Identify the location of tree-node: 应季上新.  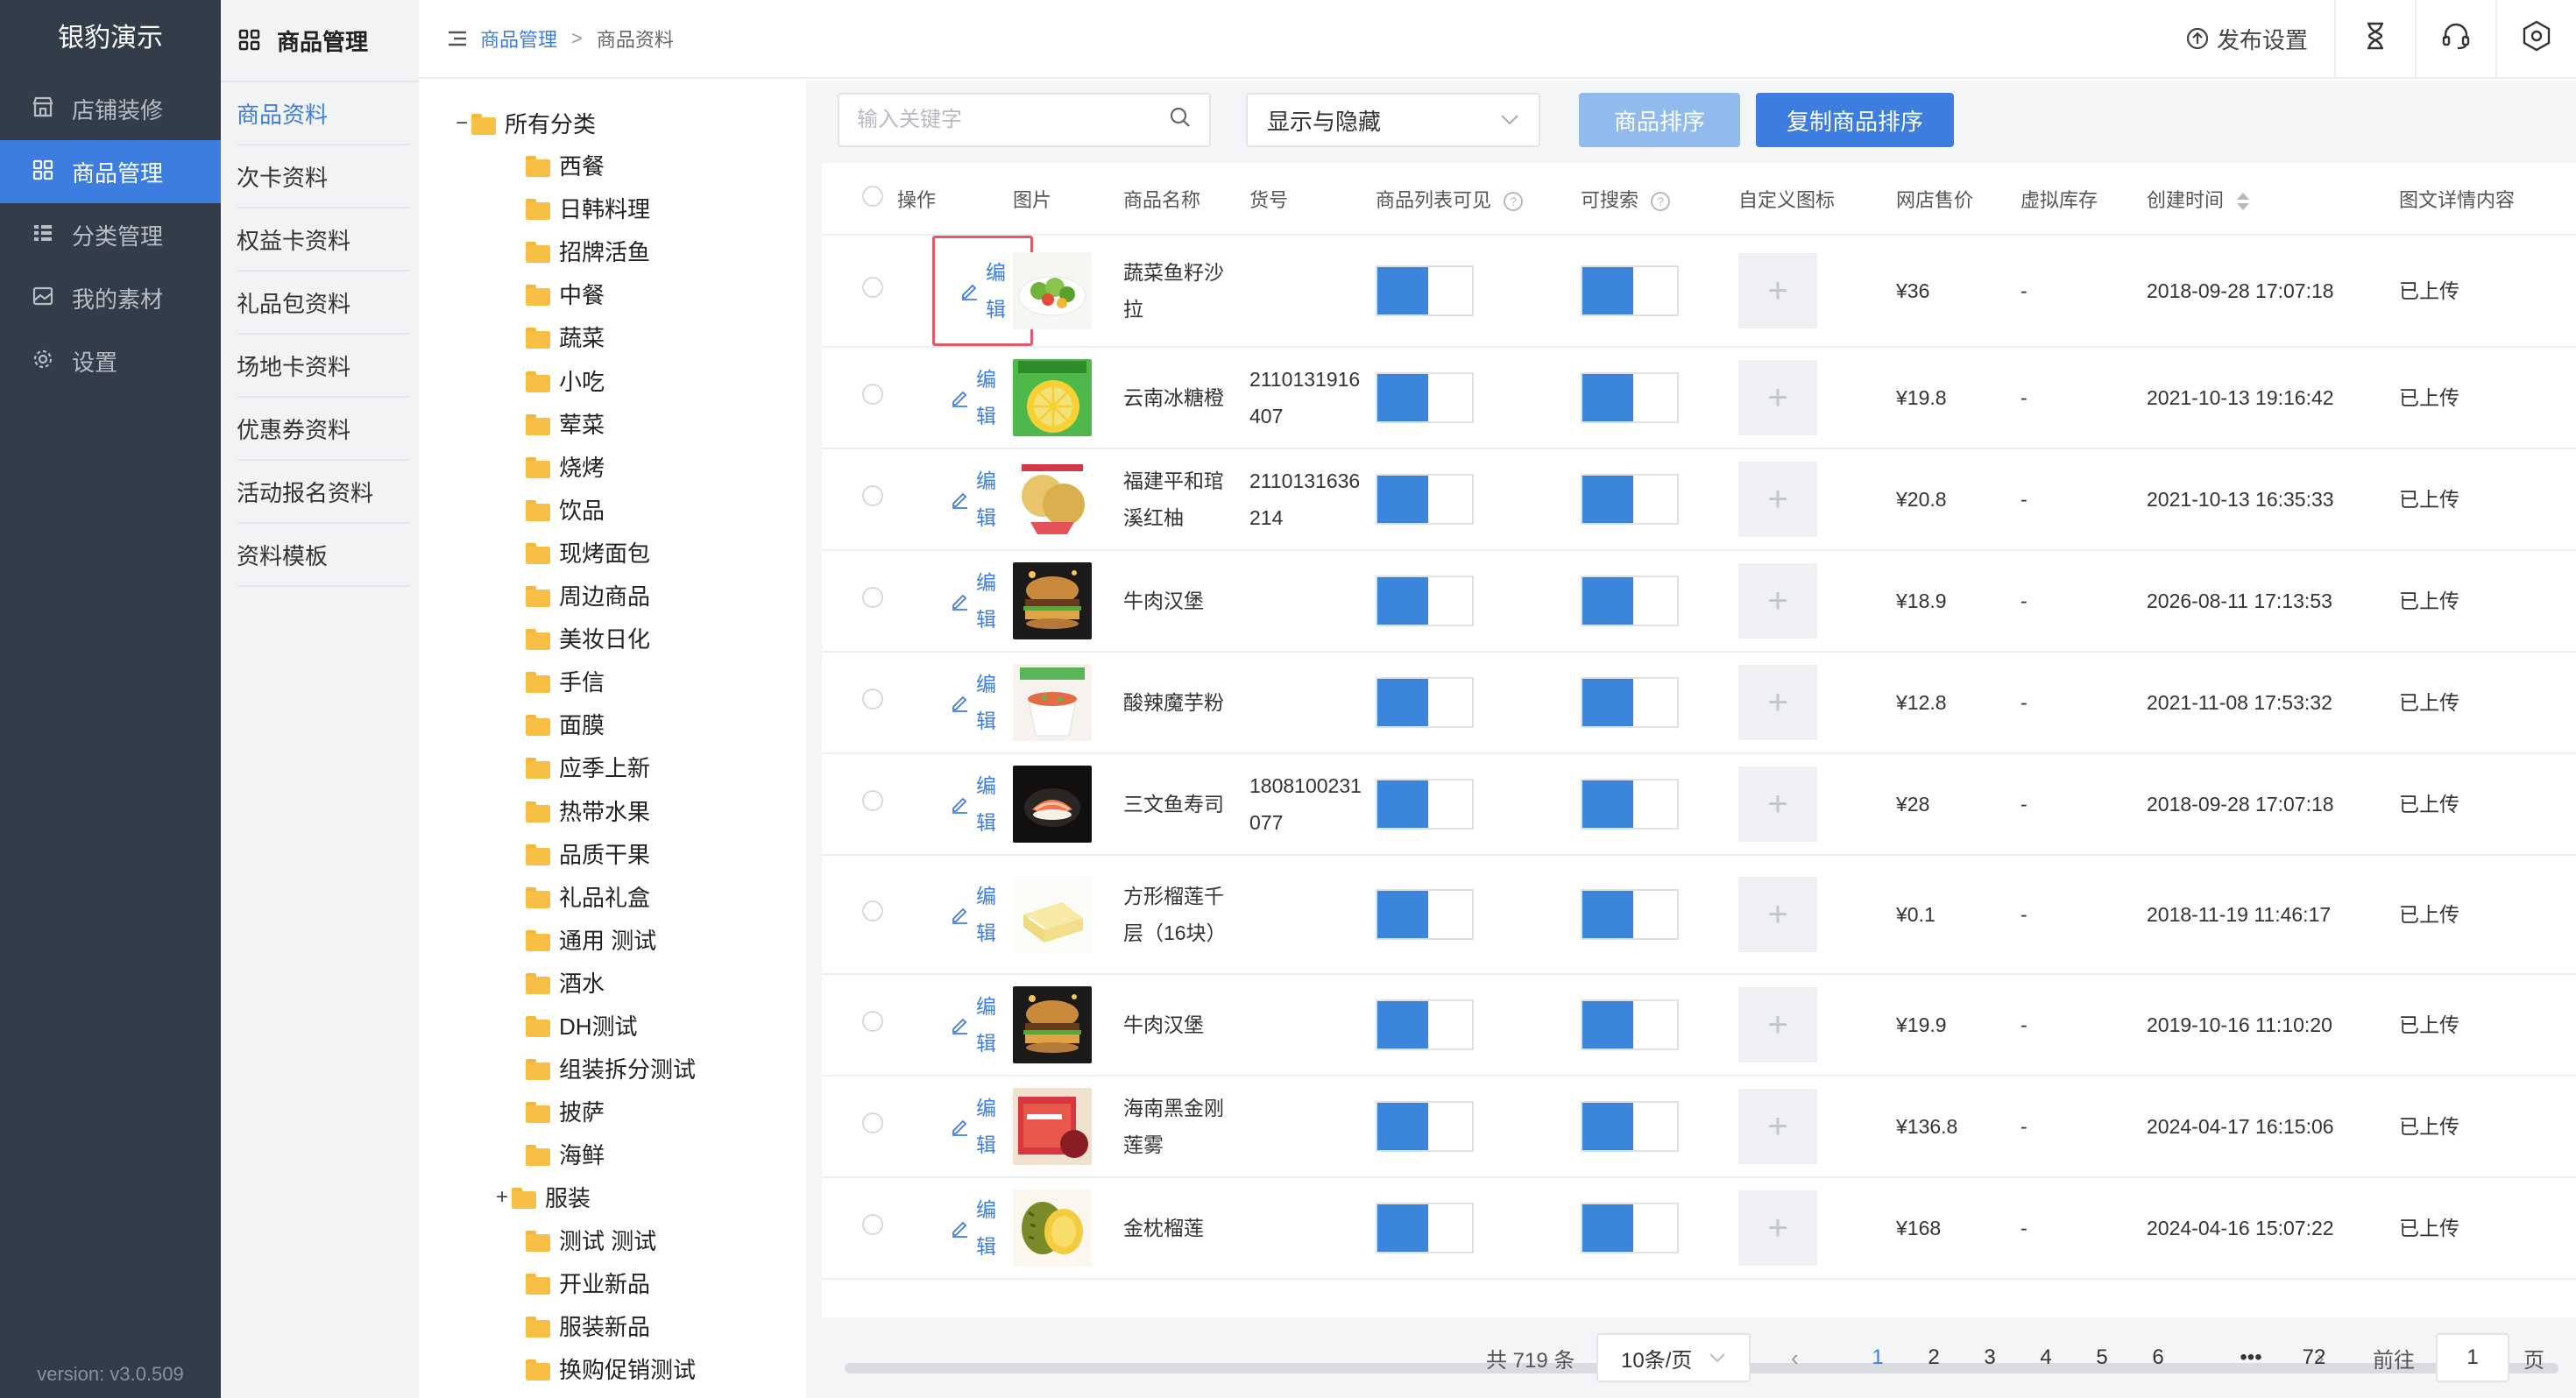
(588, 767).